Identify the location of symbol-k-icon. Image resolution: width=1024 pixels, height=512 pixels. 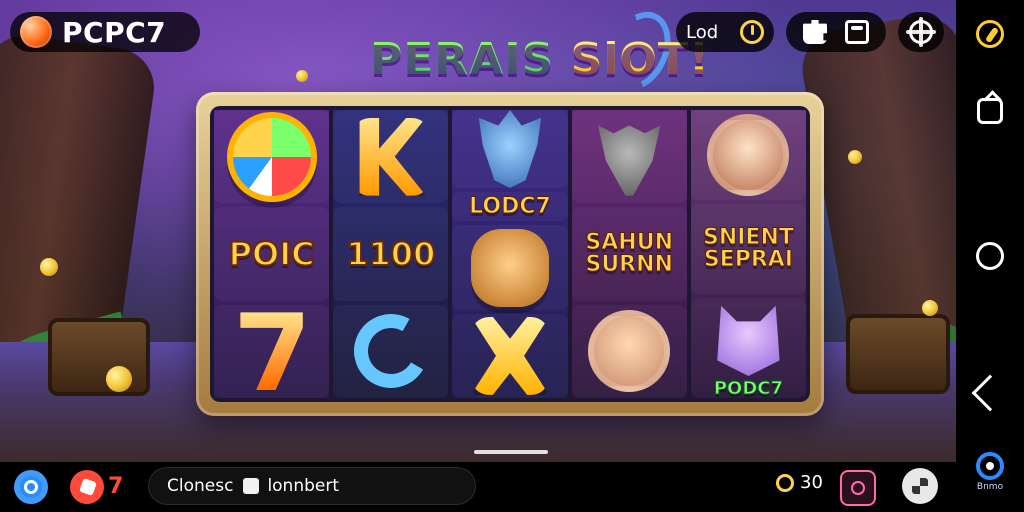
(392, 156).